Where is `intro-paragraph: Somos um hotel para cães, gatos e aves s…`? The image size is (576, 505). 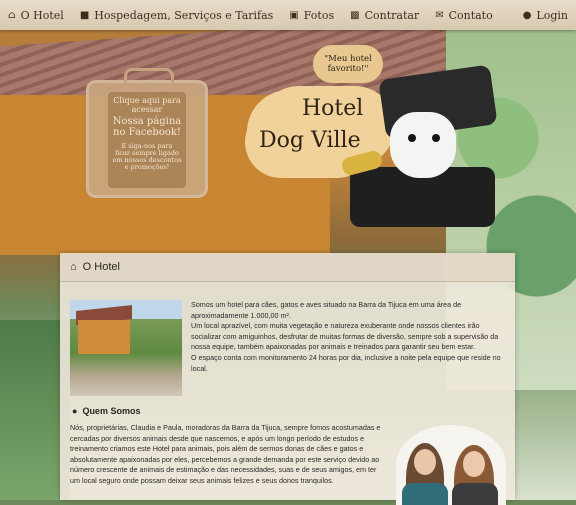
intro-paragraph: Somos um hotel para cães, gatos e aves s… is located at coordinates (326, 310).